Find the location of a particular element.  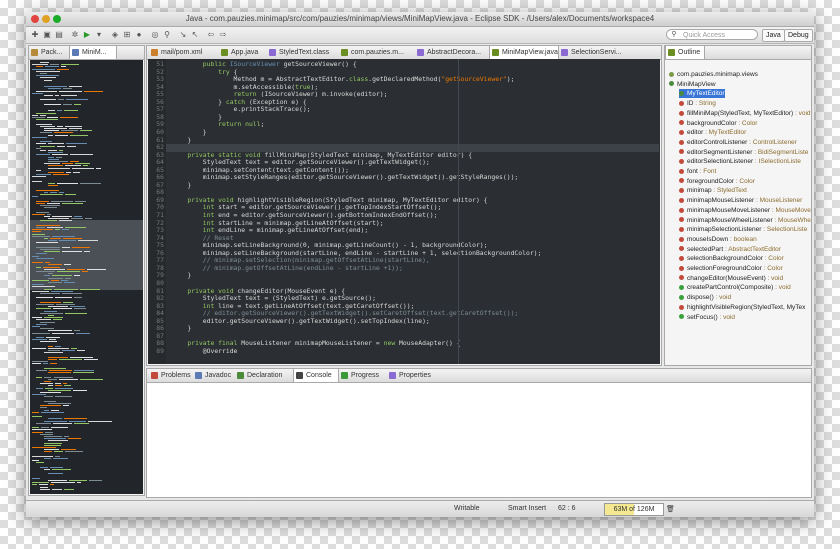

outline-item: selectionForegroundColor : Color is located at coordinates (731, 268).